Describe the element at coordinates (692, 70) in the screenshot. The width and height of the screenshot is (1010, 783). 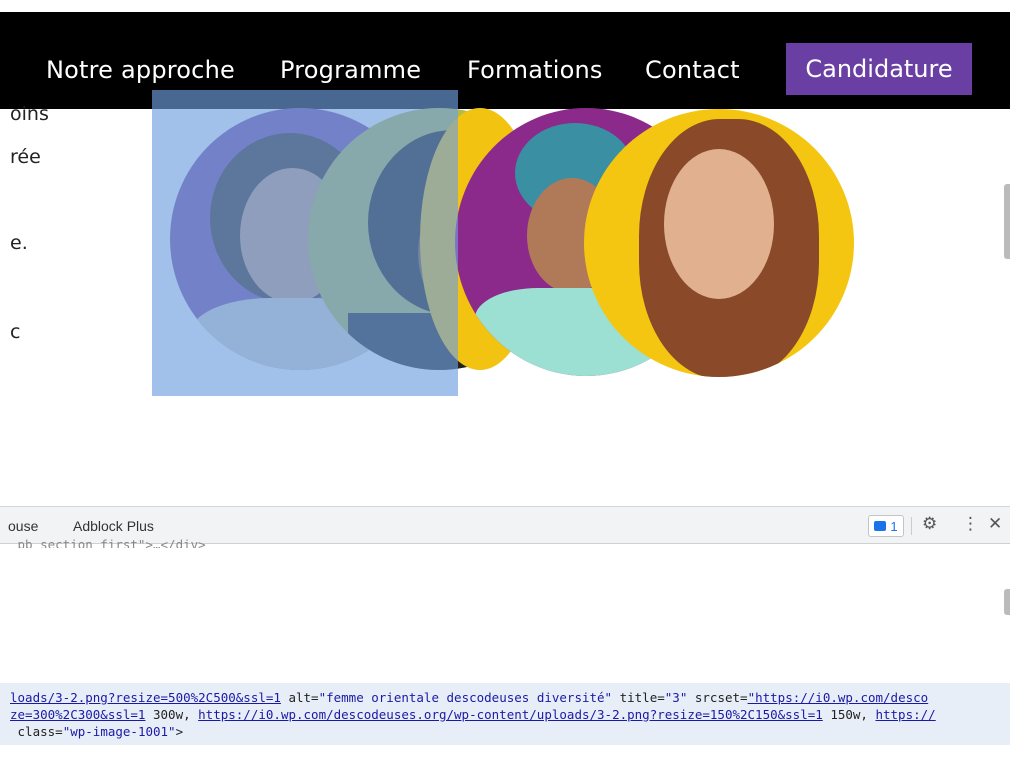
I see `nav-link-contact: Contact` at that location.